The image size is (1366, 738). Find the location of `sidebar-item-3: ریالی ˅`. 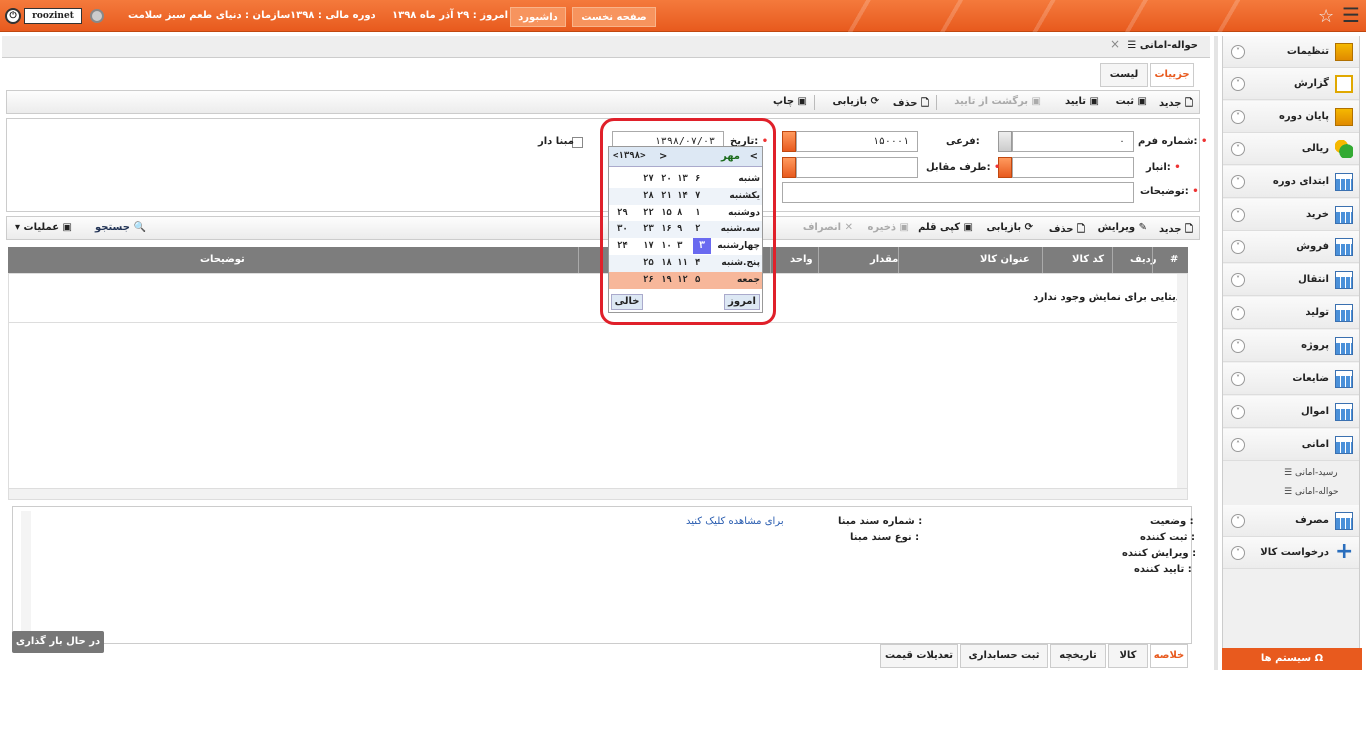

sidebar-item-3: ریالی ˅ is located at coordinates (1291, 149).